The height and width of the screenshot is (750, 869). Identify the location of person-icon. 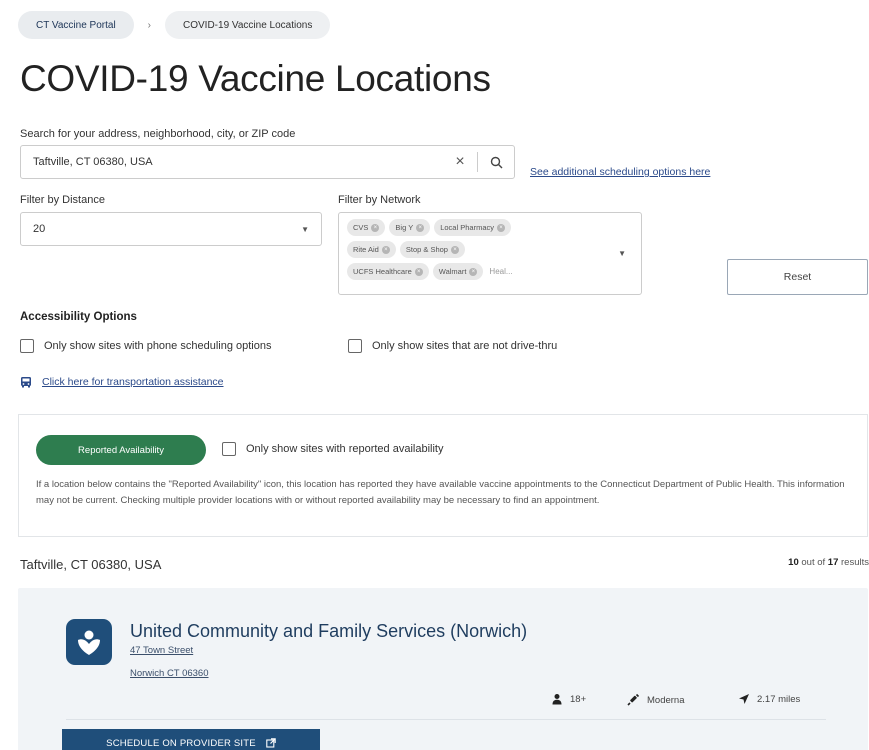
(557, 699).